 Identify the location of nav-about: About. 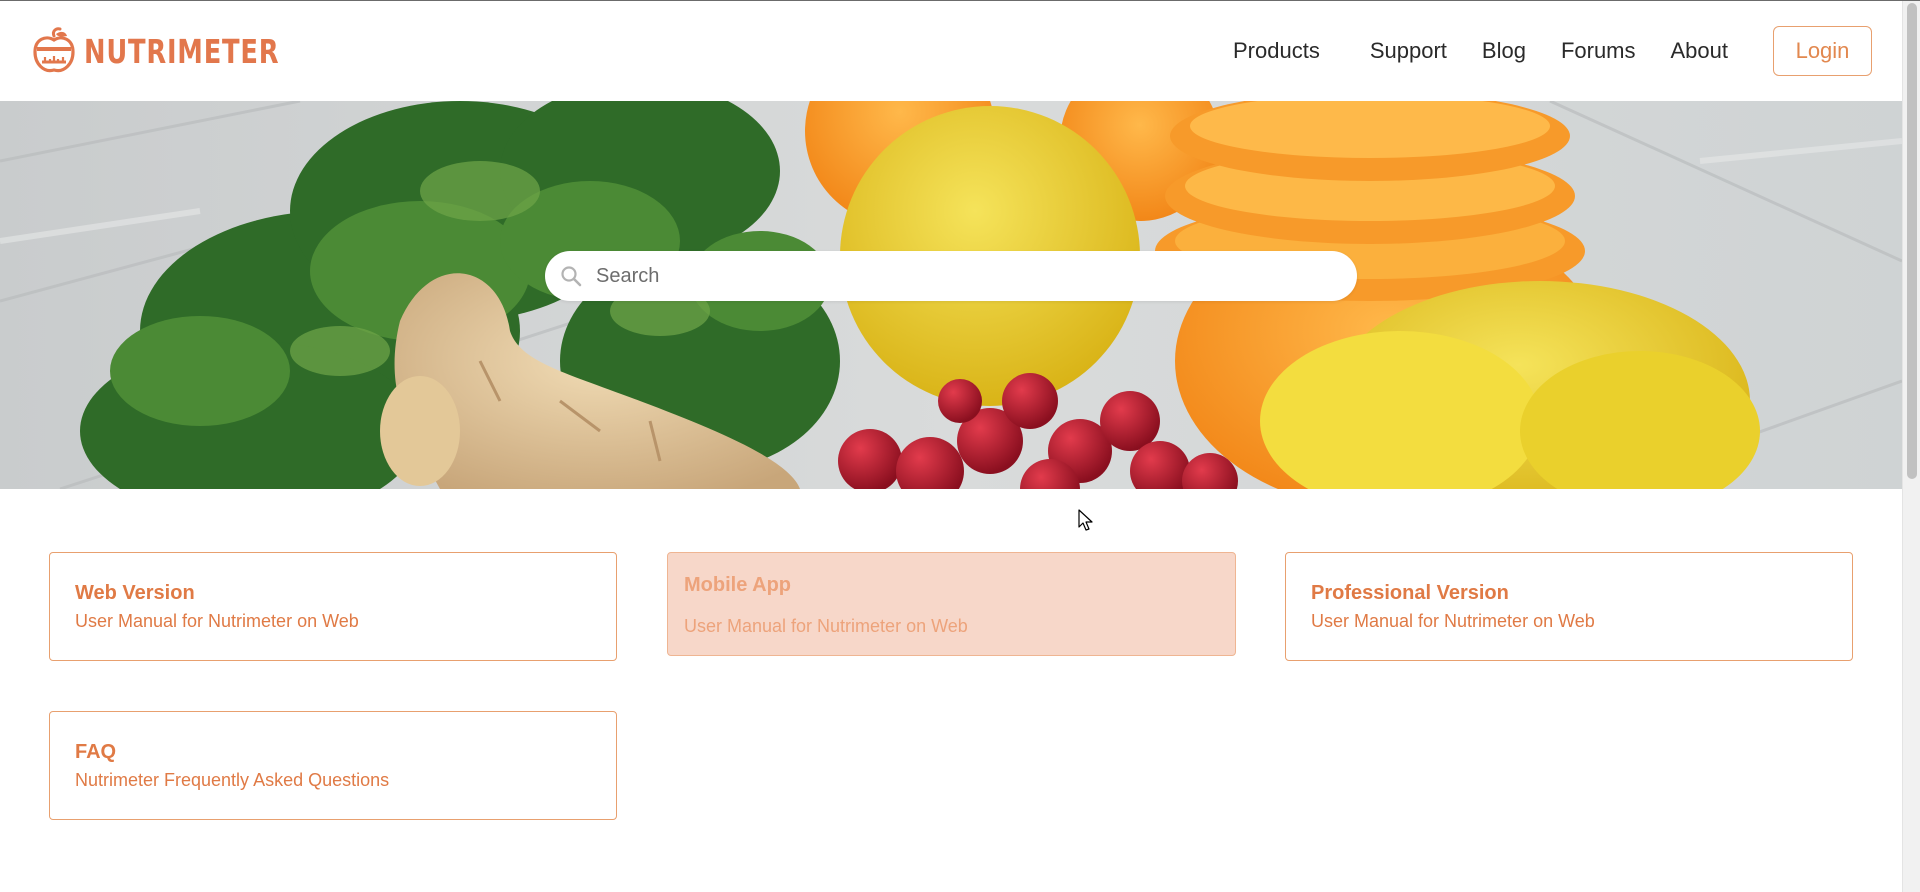
(1700, 51).